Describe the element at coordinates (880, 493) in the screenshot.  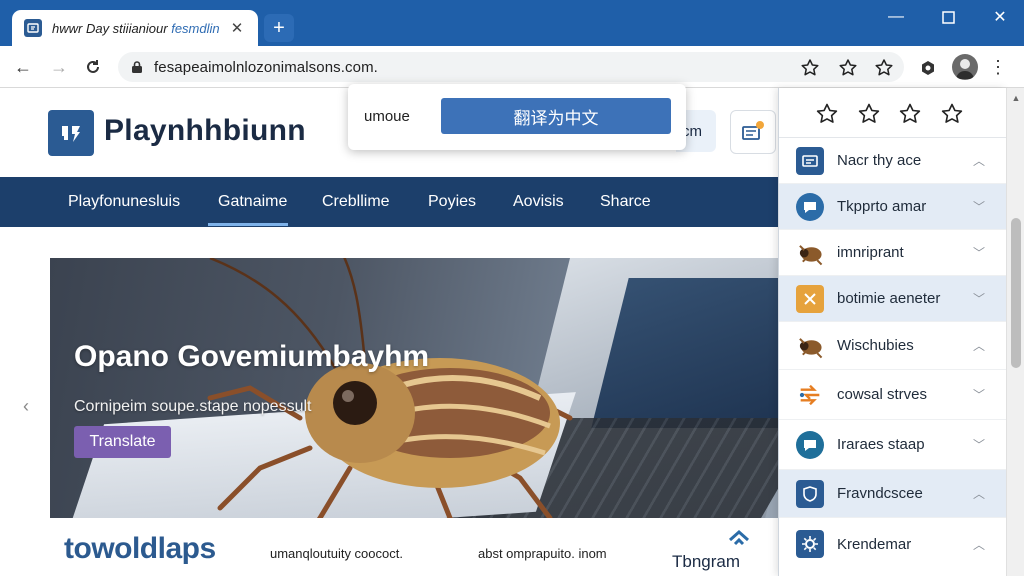
I see `panel-item-label: Fravndcscee` at that location.